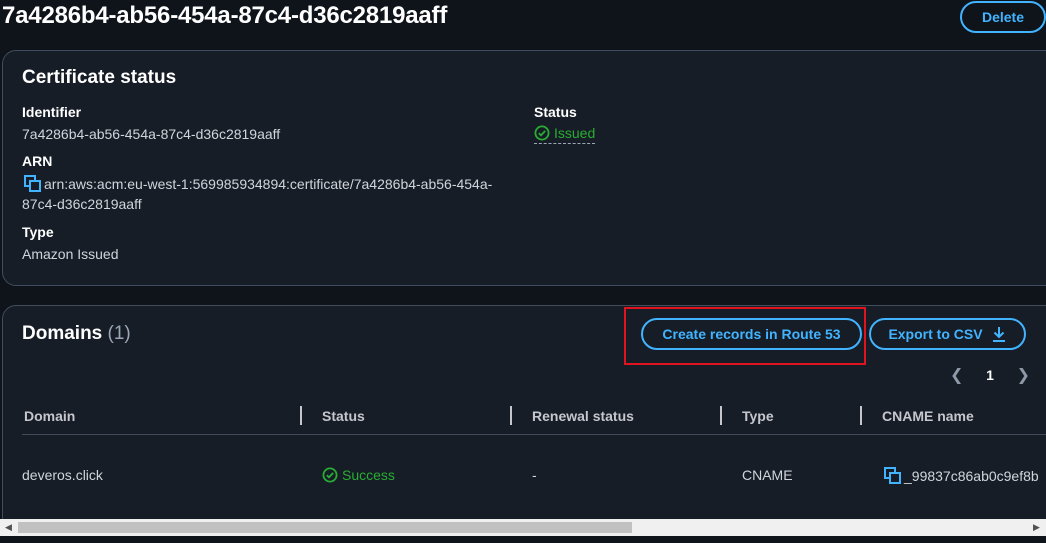  What do you see at coordinates (52, 112) in the screenshot?
I see `identifier-label: Identifier` at bounding box center [52, 112].